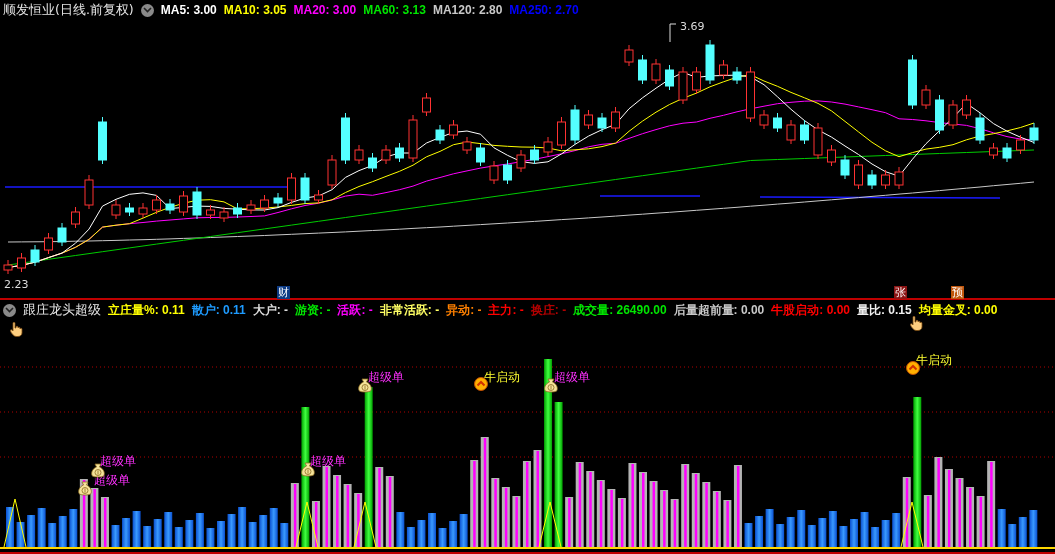 The height and width of the screenshot is (554, 1055). What do you see at coordinates (62, 310) in the screenshot?
I see `indicator-title: 跟庄龙头超级` at bounding box center [62, 310].